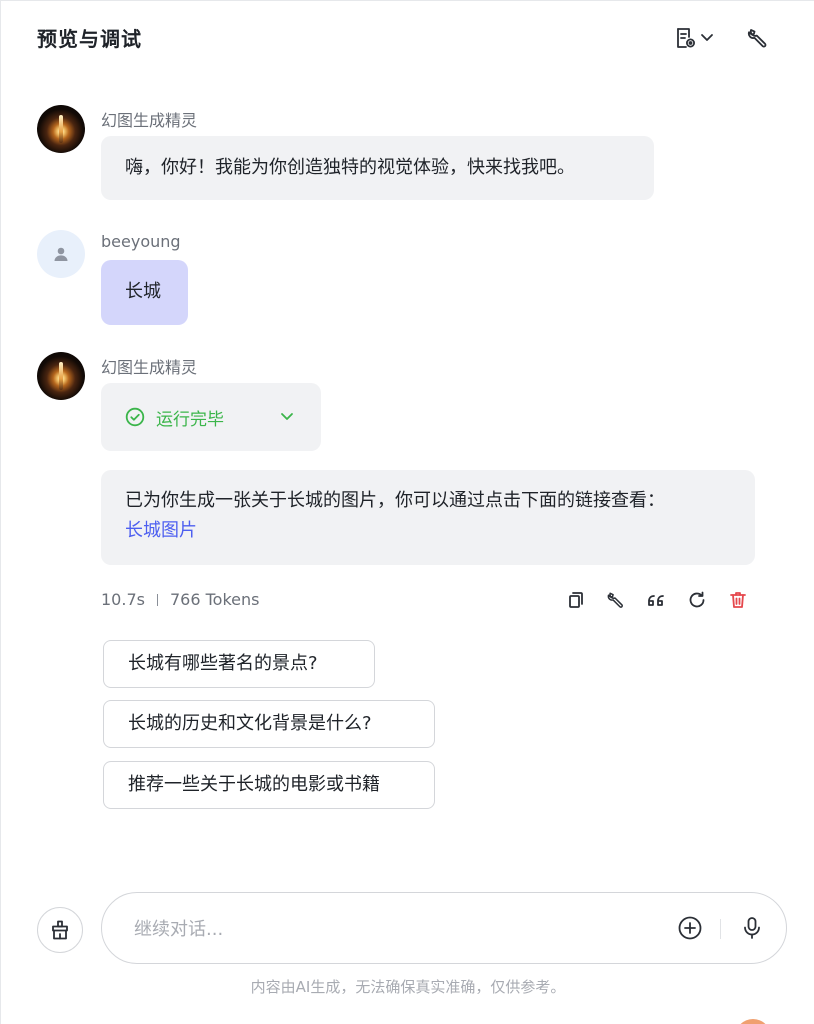  I want to click on sender-name: beeyoung, so click(141, 241).